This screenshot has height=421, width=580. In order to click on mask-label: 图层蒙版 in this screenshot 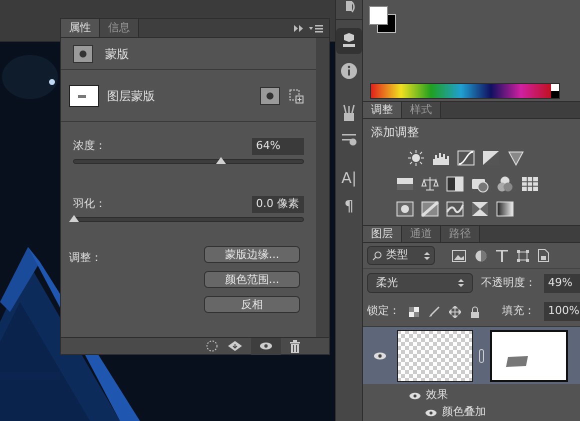, I will do `click(131, 96)`.